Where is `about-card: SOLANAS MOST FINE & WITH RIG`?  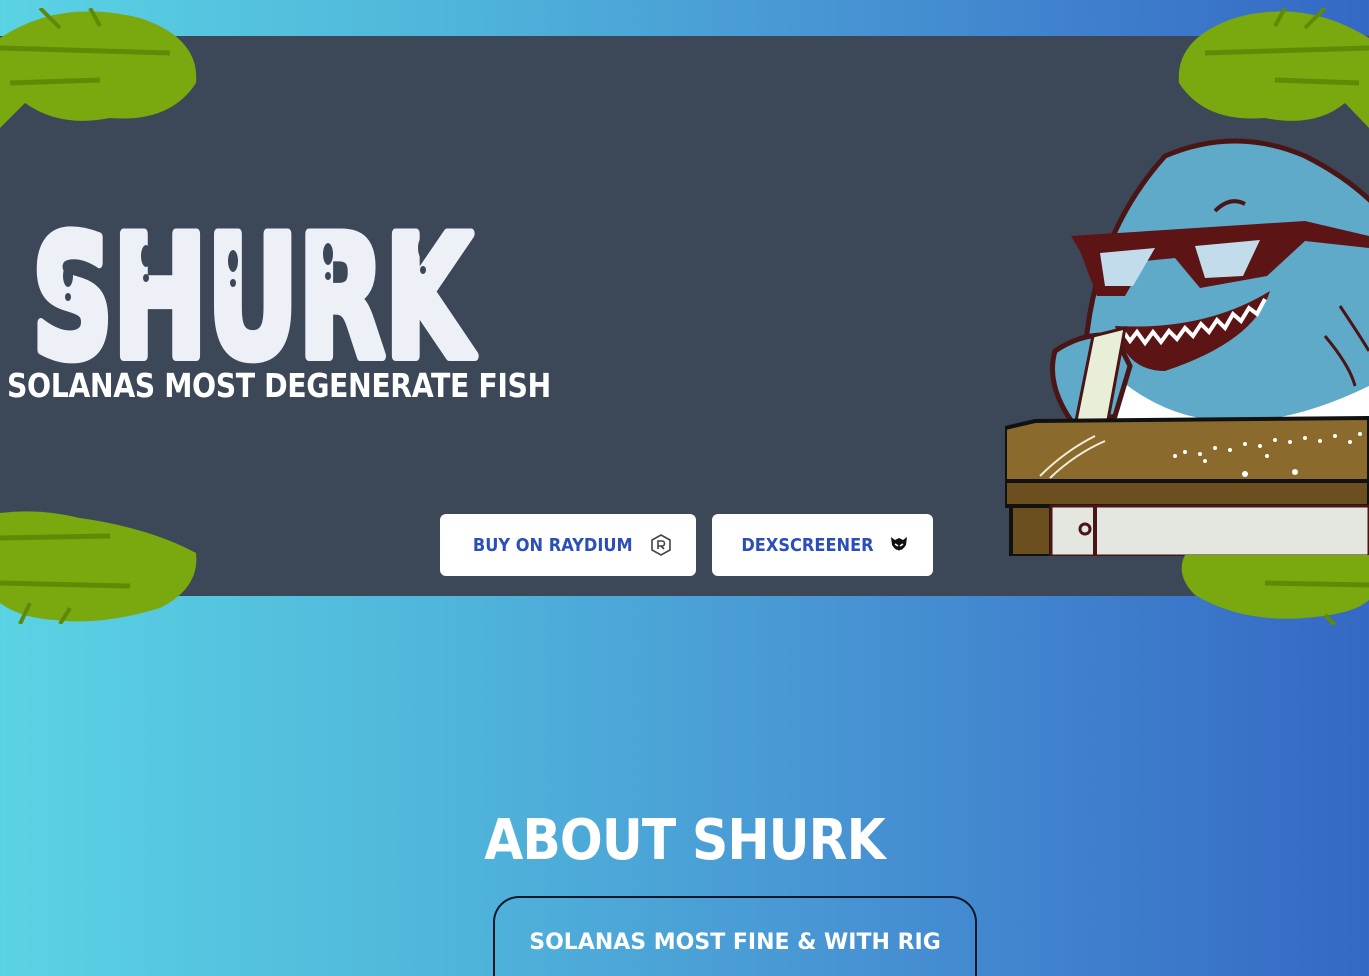 about-card: SOLANAS MOST FINE & WITH RIG is located at coordinates (735, 936).